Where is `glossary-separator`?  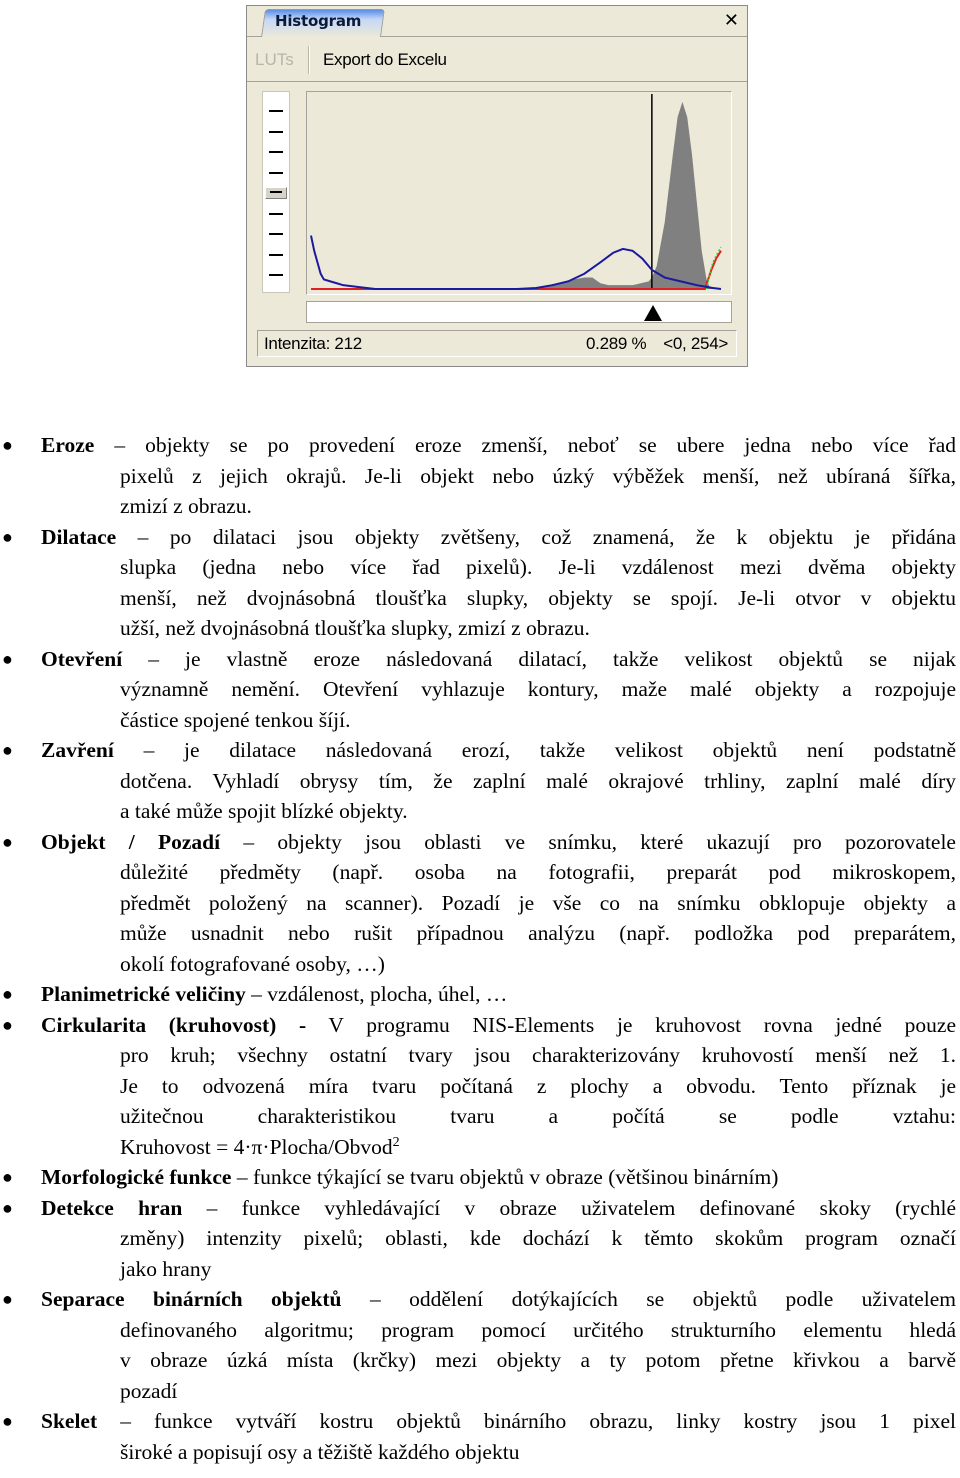
glossary-separator is located at coordinates (317, 1025).